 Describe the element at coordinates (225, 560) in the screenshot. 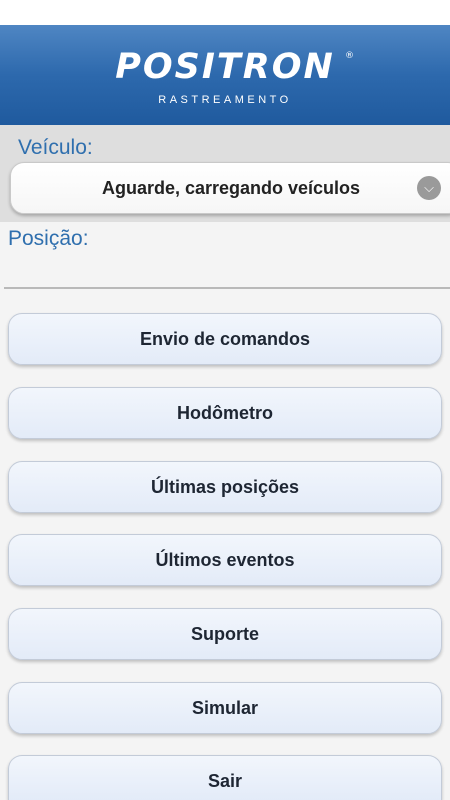

I see `last-events-button: Últimos eventos` at that location.